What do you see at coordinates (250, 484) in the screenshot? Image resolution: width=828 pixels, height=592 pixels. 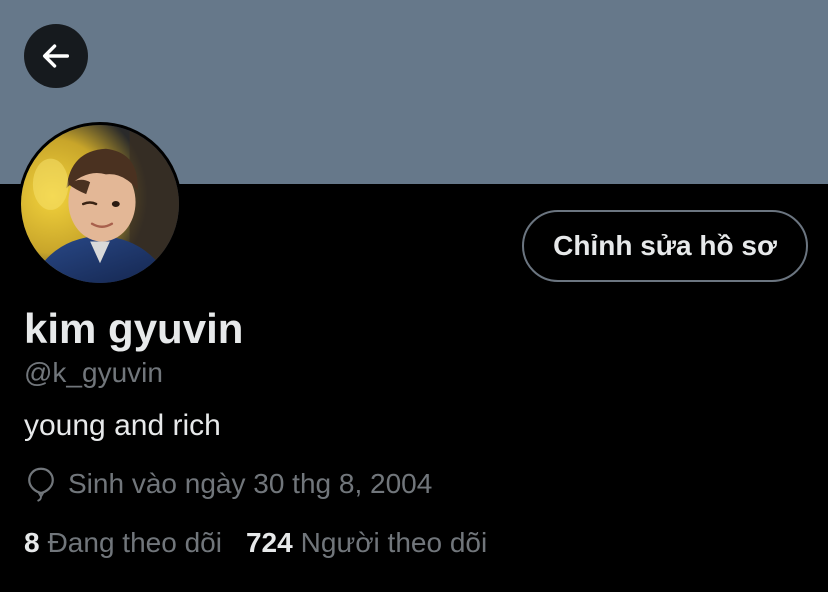 I see `birthday-text: Sinh vào ngày 30 thg 8, 2004` at bounding box center [250, 484].